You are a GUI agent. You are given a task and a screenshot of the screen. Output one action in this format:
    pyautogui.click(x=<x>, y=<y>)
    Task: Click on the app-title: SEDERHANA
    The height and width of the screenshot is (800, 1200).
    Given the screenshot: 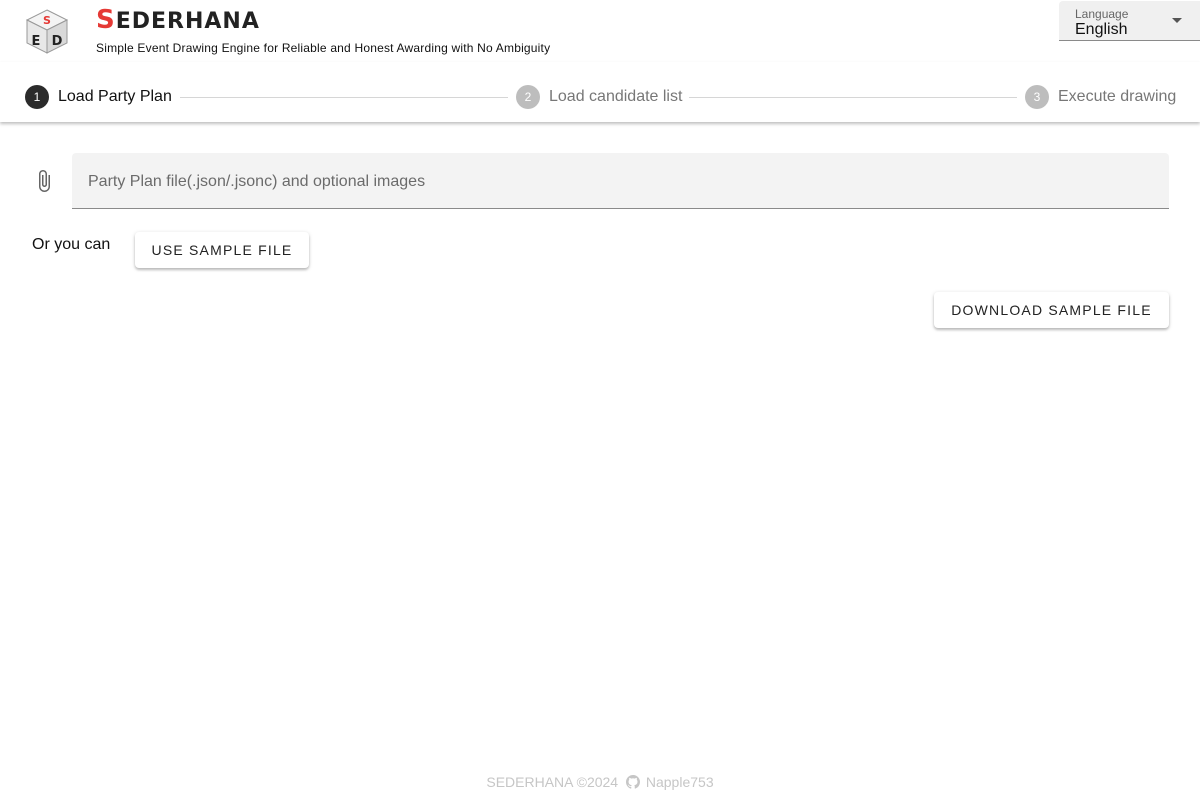 What is the action you would take?
    pyautogui.click(x=323, y=21)
    